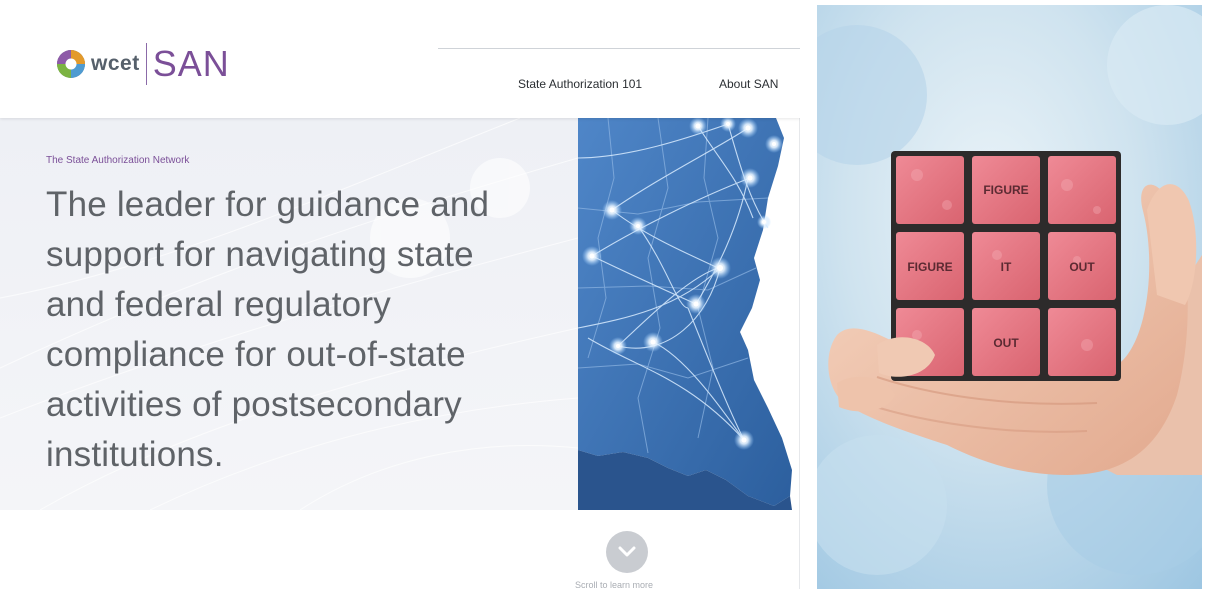 The height and width of the screenshot is (589, 1208). Describe the element at coordinates (115, 63) in the screenshot. I see `logo-wcet-text: wcet` at that location.